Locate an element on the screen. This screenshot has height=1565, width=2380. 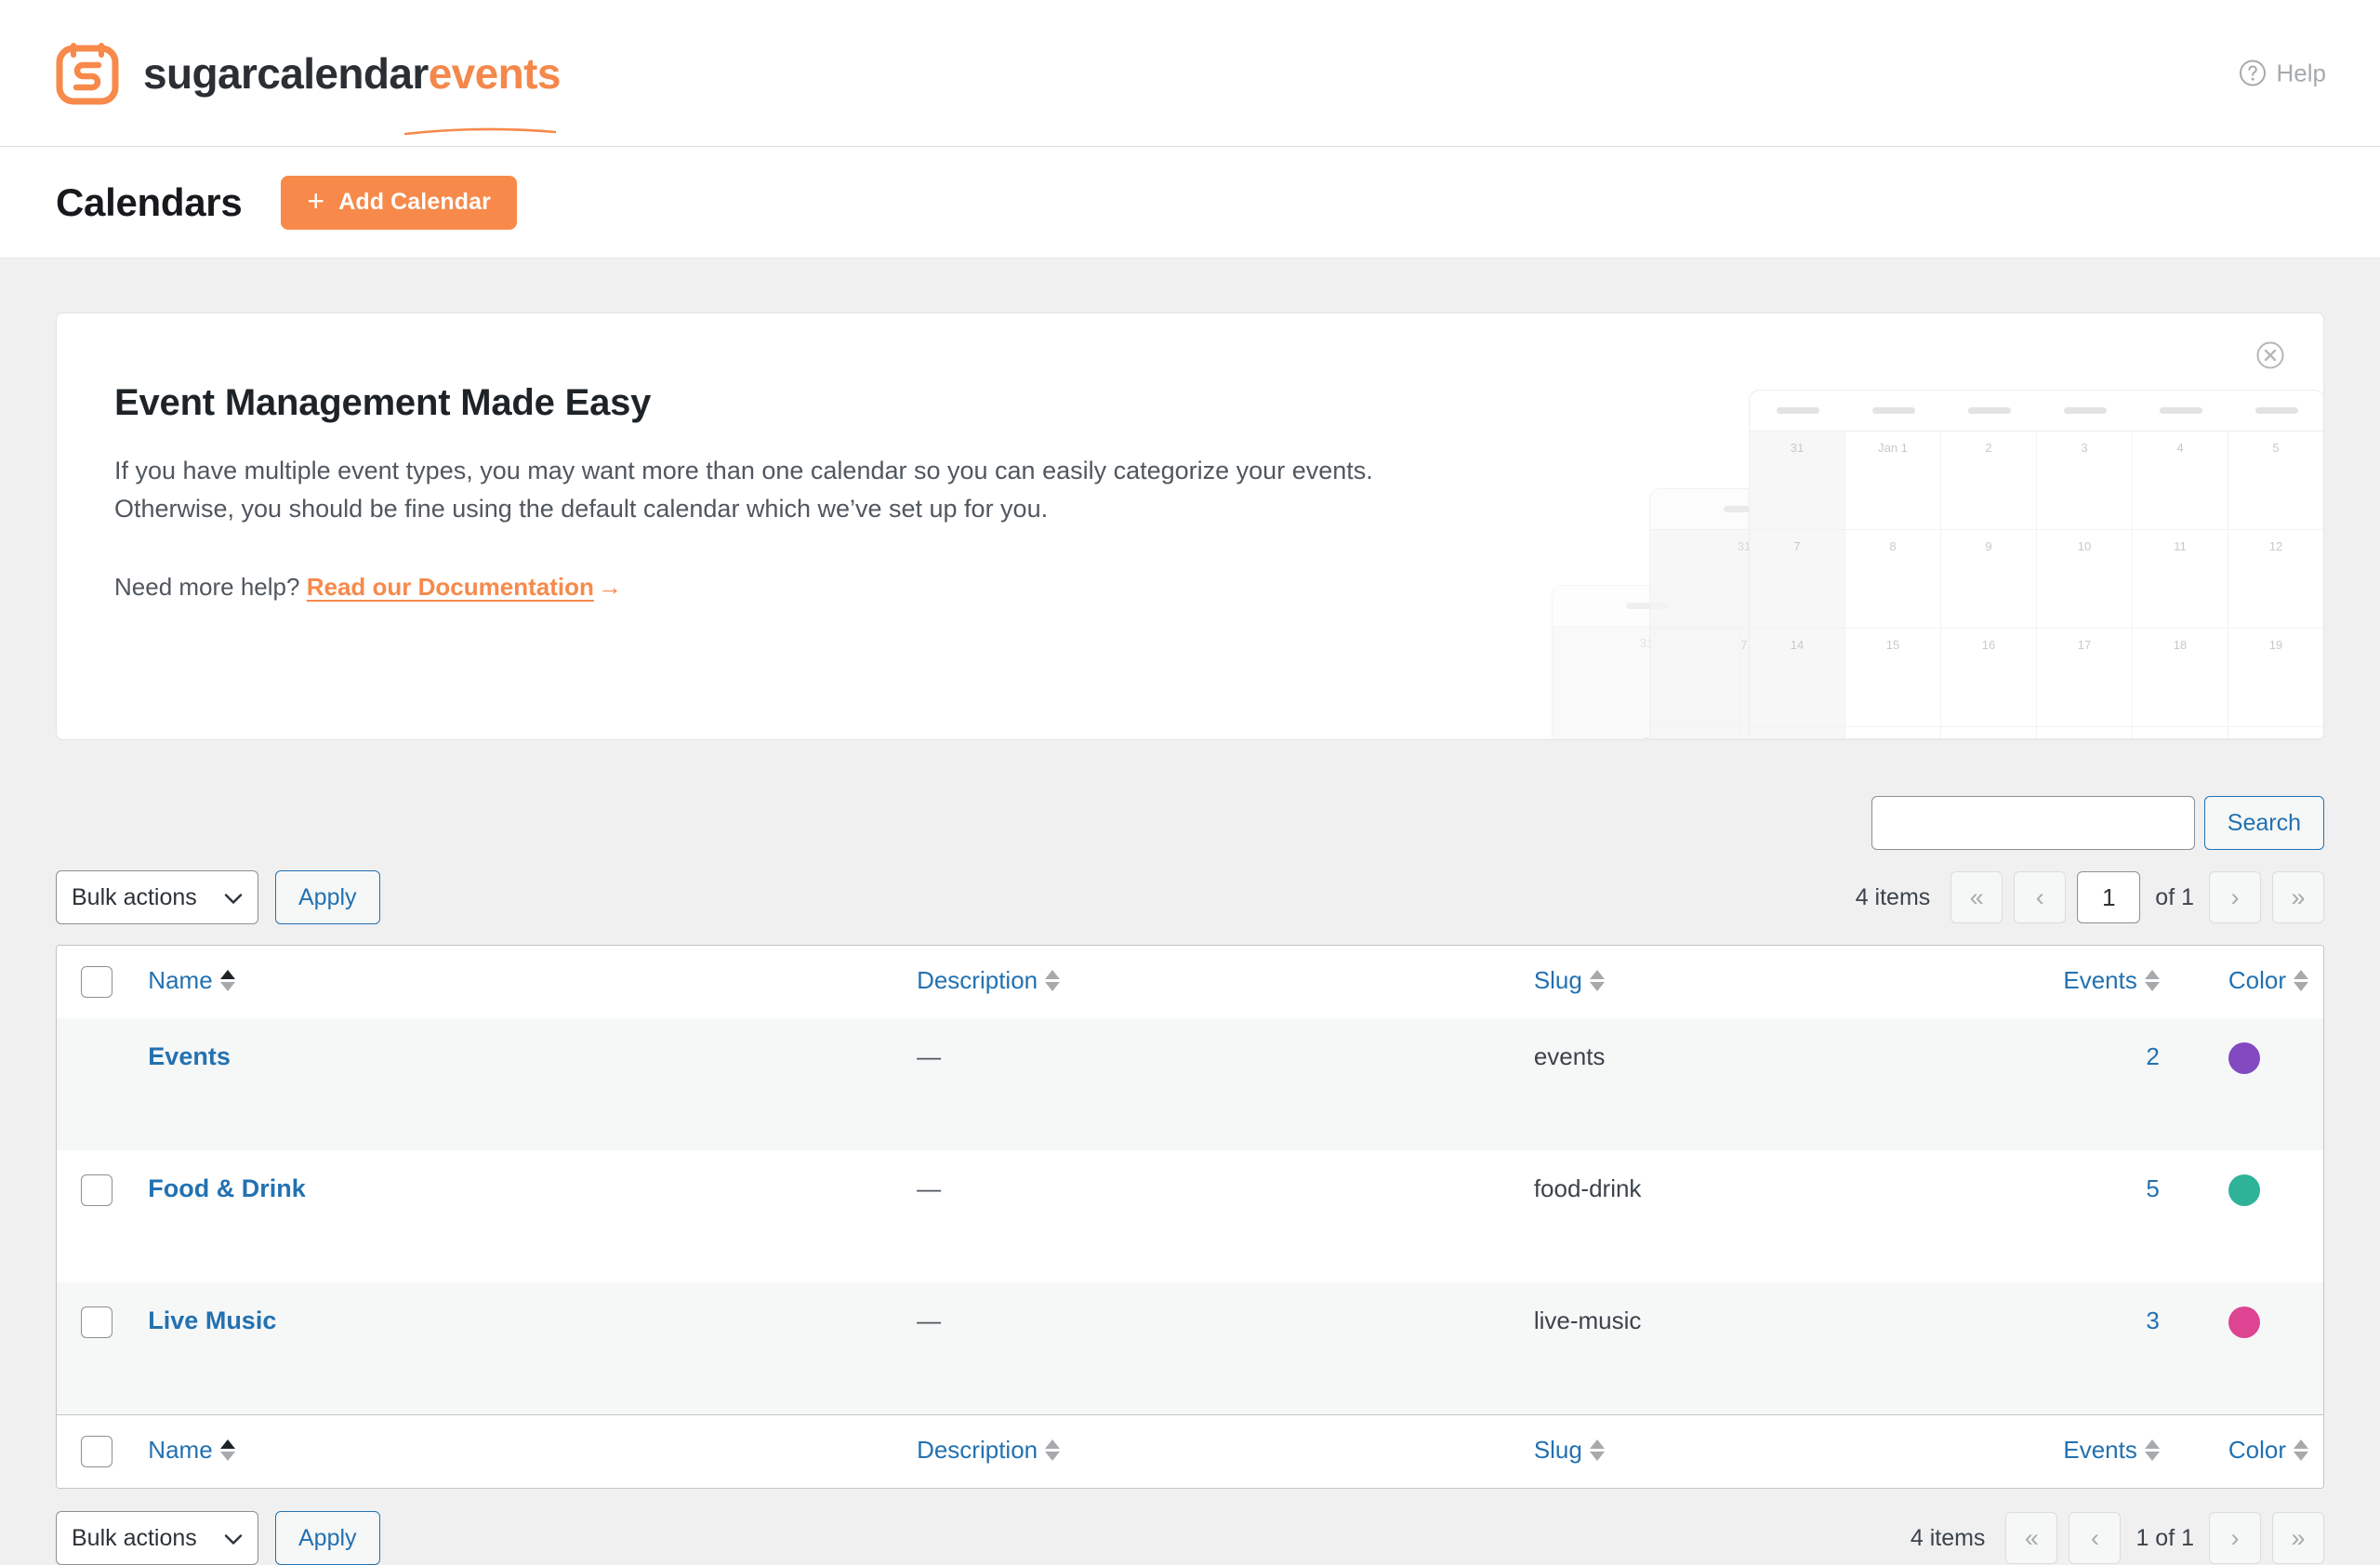
promo-documentation-link: Read our Documentation is located at coordinates (450, 587).